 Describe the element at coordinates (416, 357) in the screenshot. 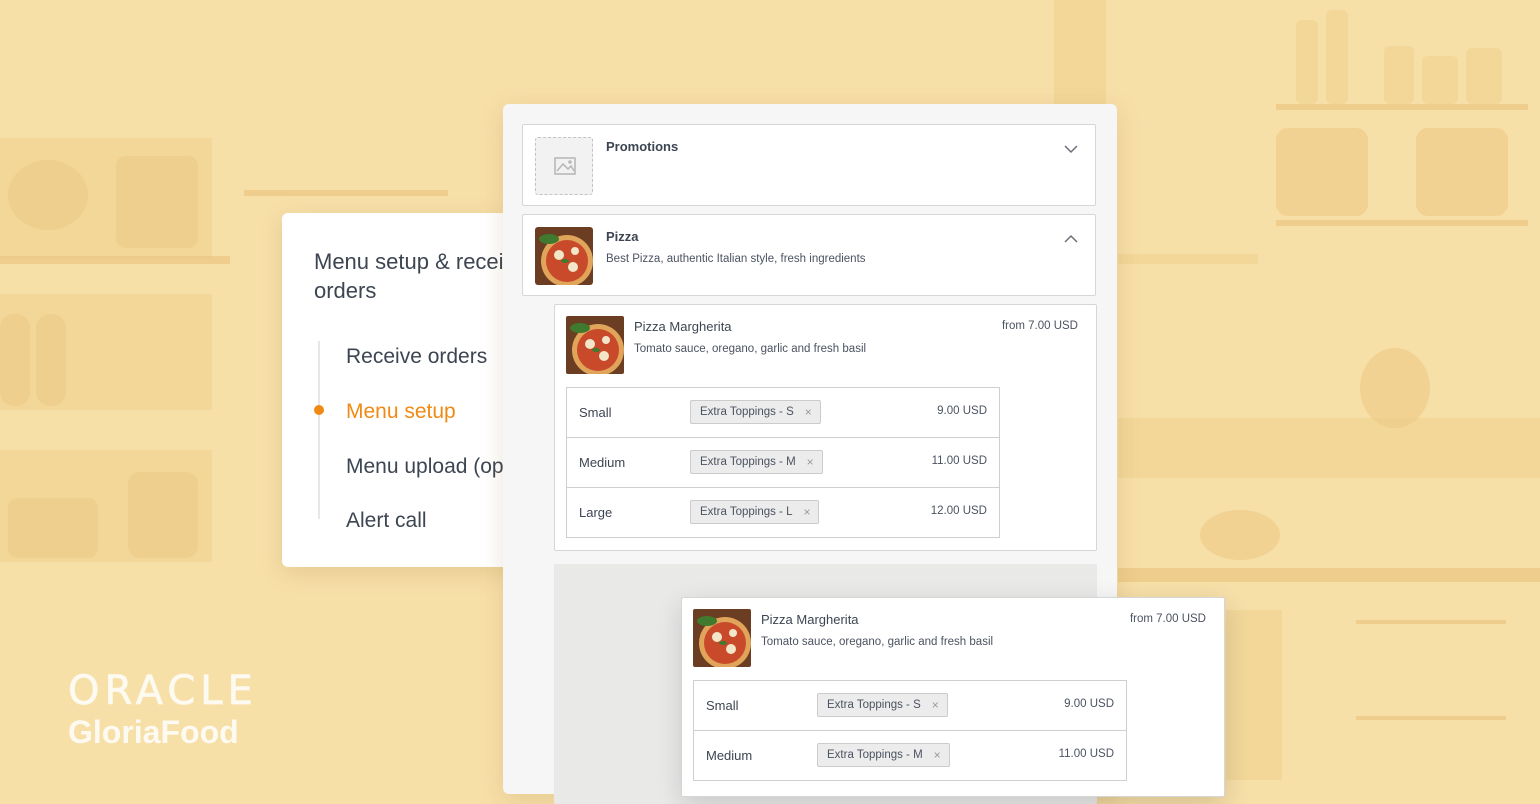

I see `step-receive-orders: Receive orders` at that location.